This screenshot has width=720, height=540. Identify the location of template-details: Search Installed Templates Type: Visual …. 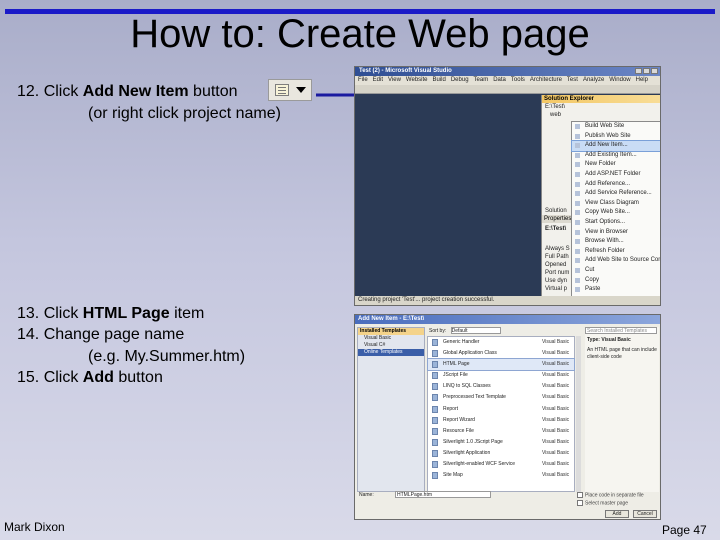
(622, 409).